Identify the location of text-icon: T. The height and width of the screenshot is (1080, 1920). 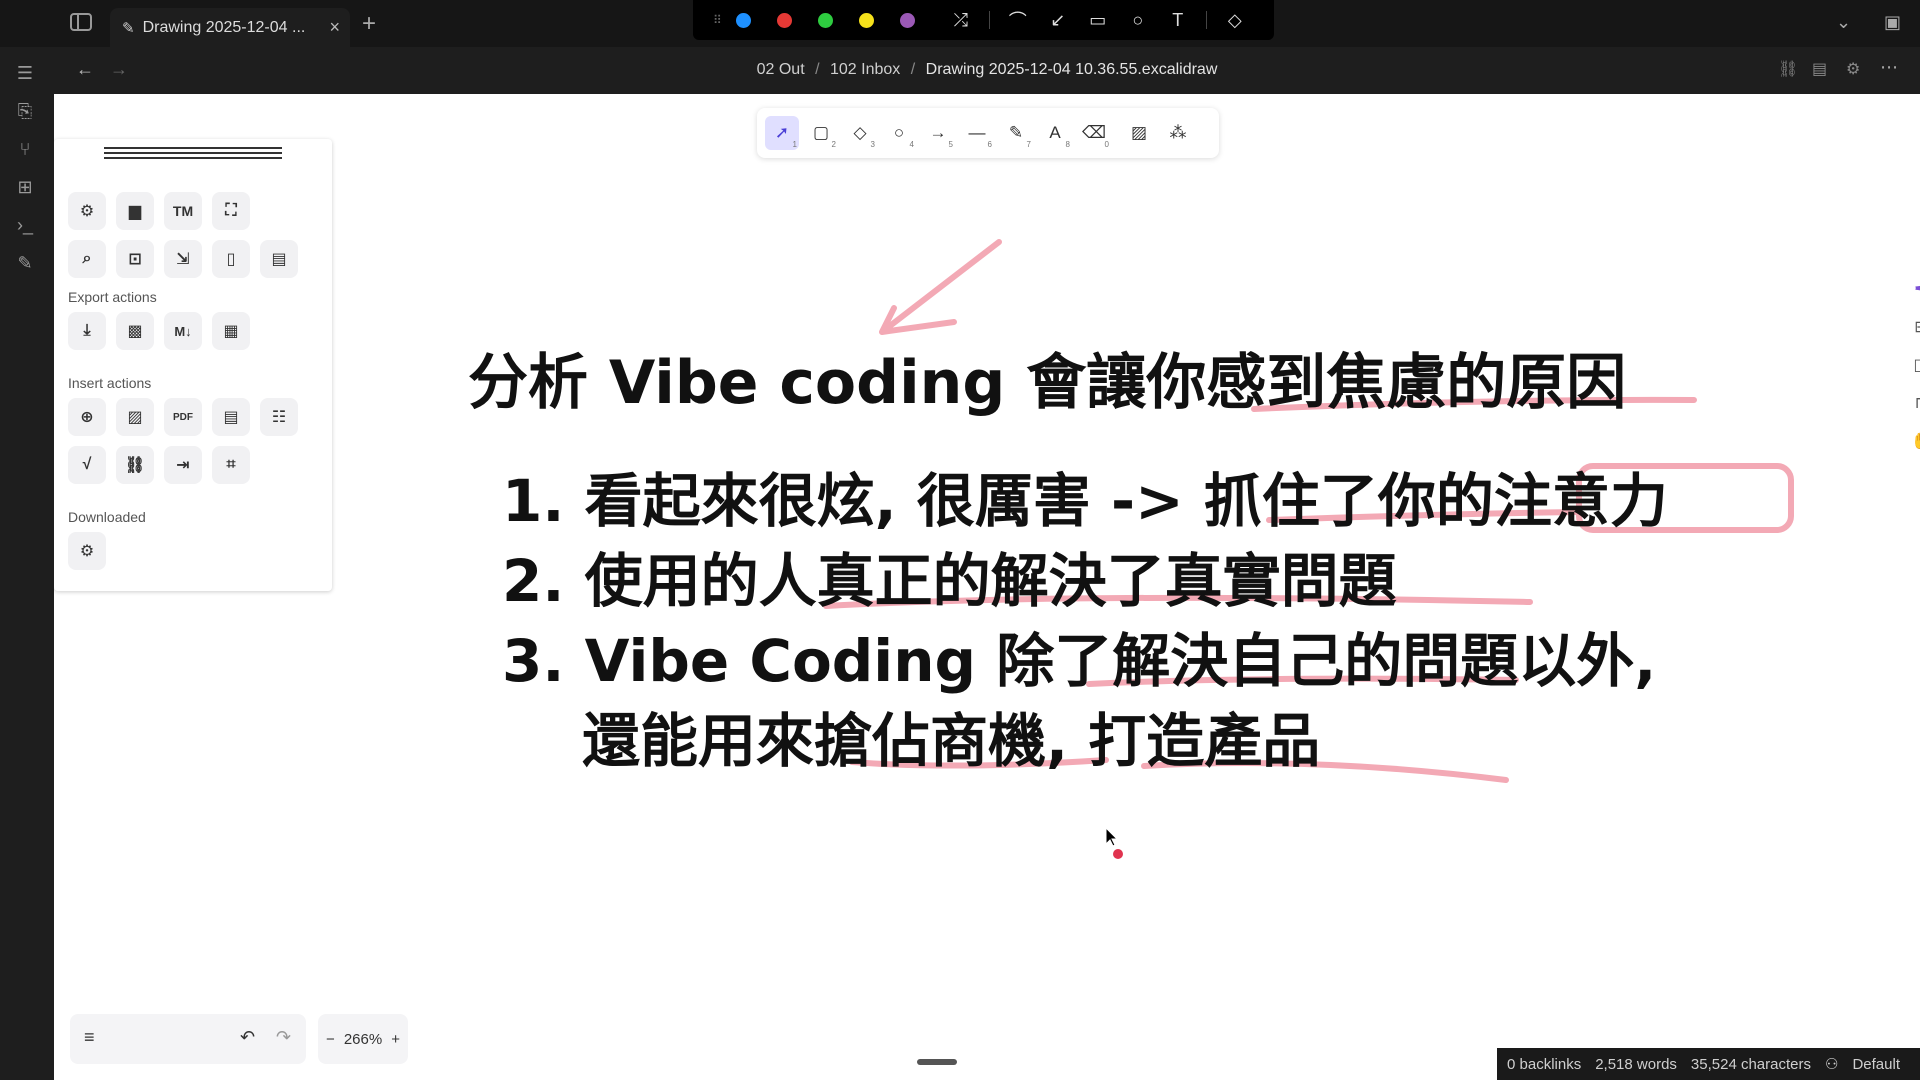
(1178, 20).